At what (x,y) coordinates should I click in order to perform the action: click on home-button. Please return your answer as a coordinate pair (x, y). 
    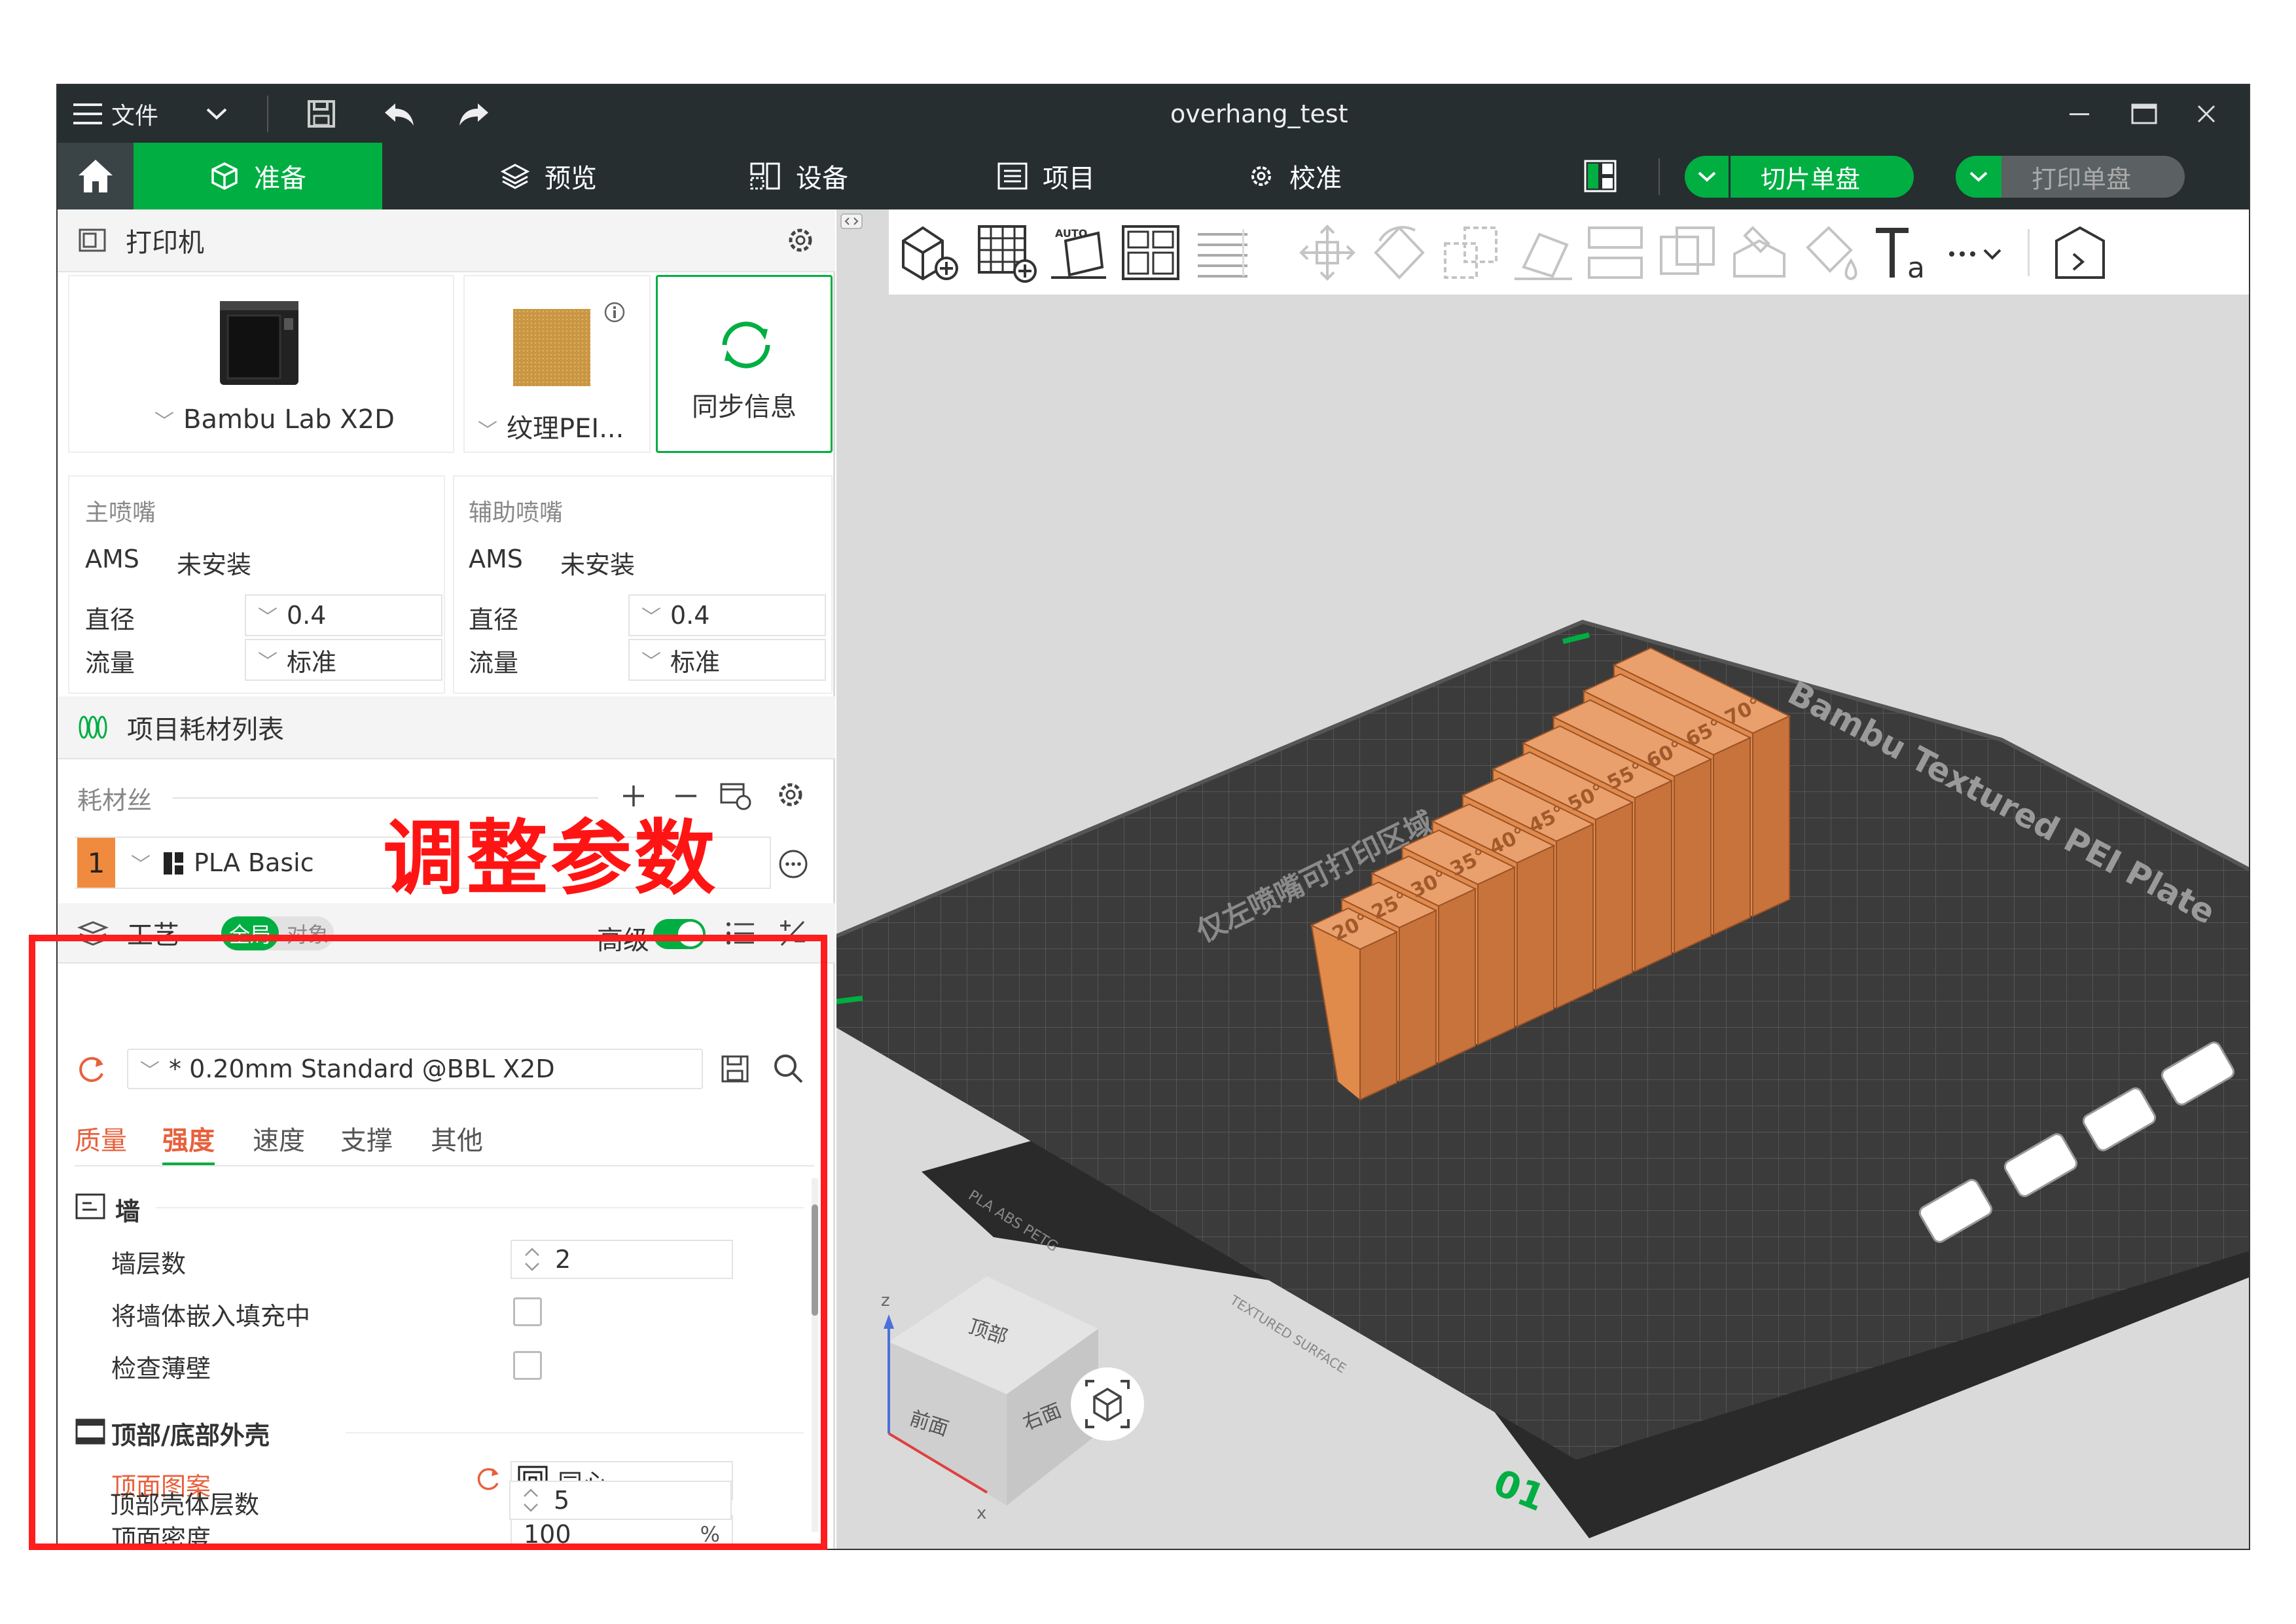
    Looking at the image, I should click on (96, 176).